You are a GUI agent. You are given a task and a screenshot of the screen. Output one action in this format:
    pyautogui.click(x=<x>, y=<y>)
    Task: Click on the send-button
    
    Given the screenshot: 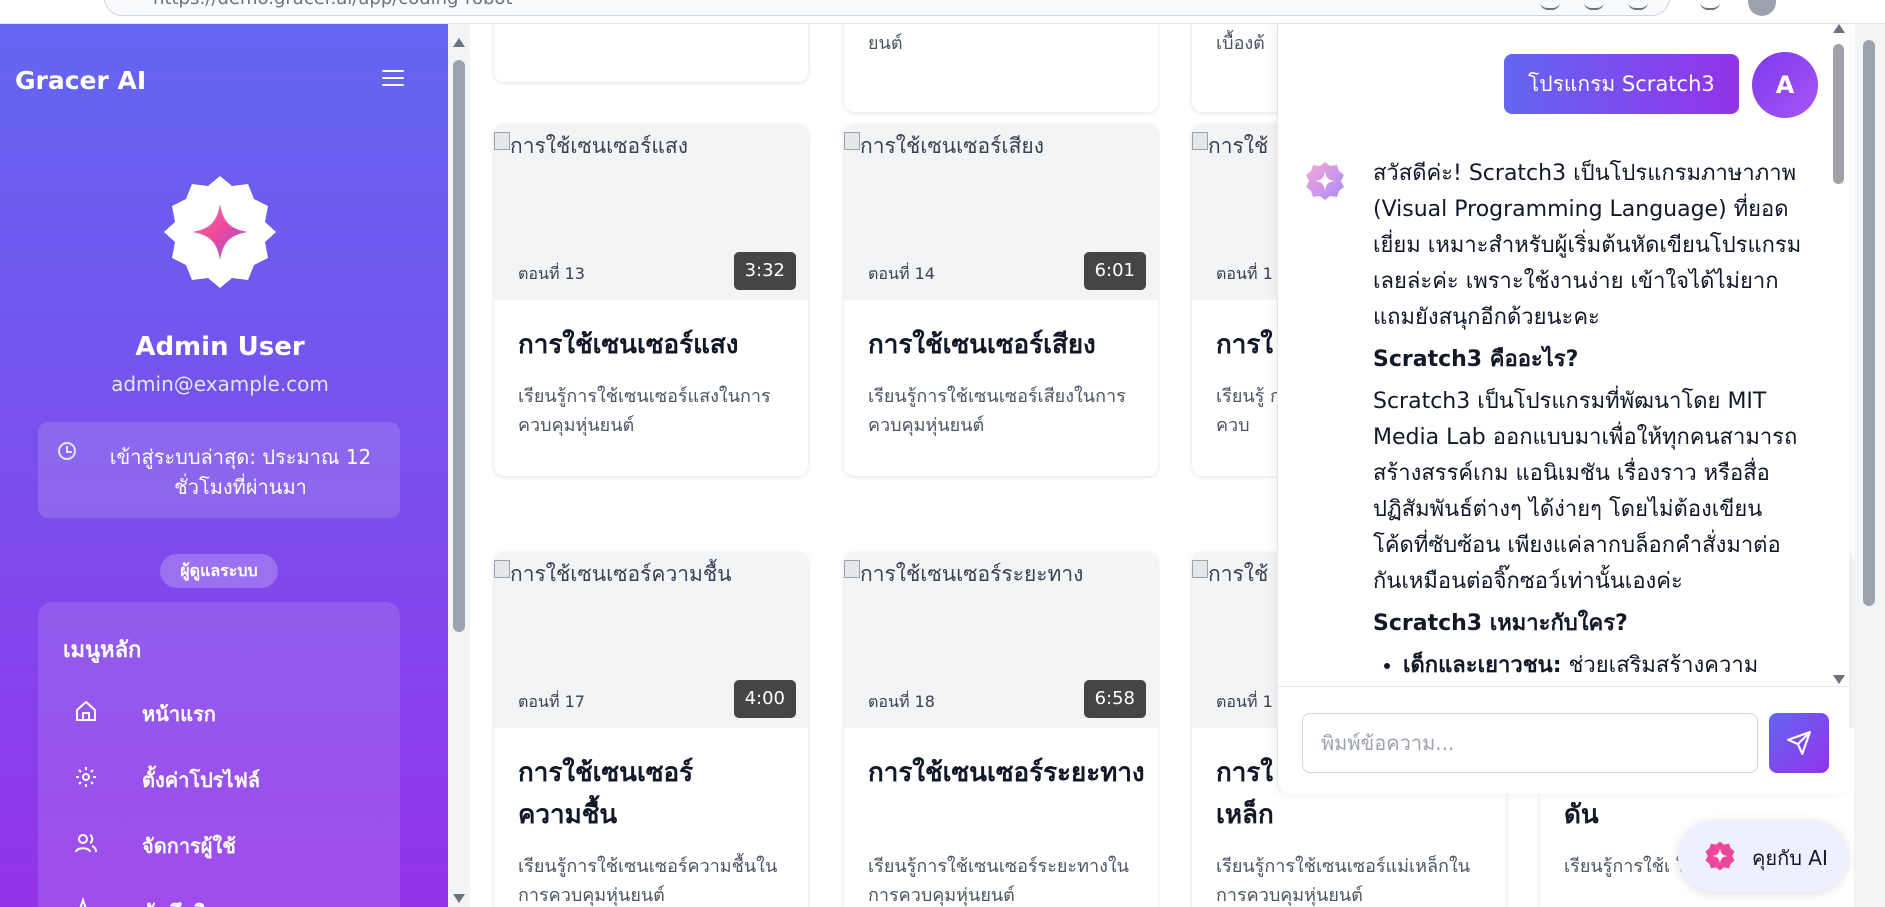 What is the action you would take?
    pyautogui.click(x=1799, y=743)
    